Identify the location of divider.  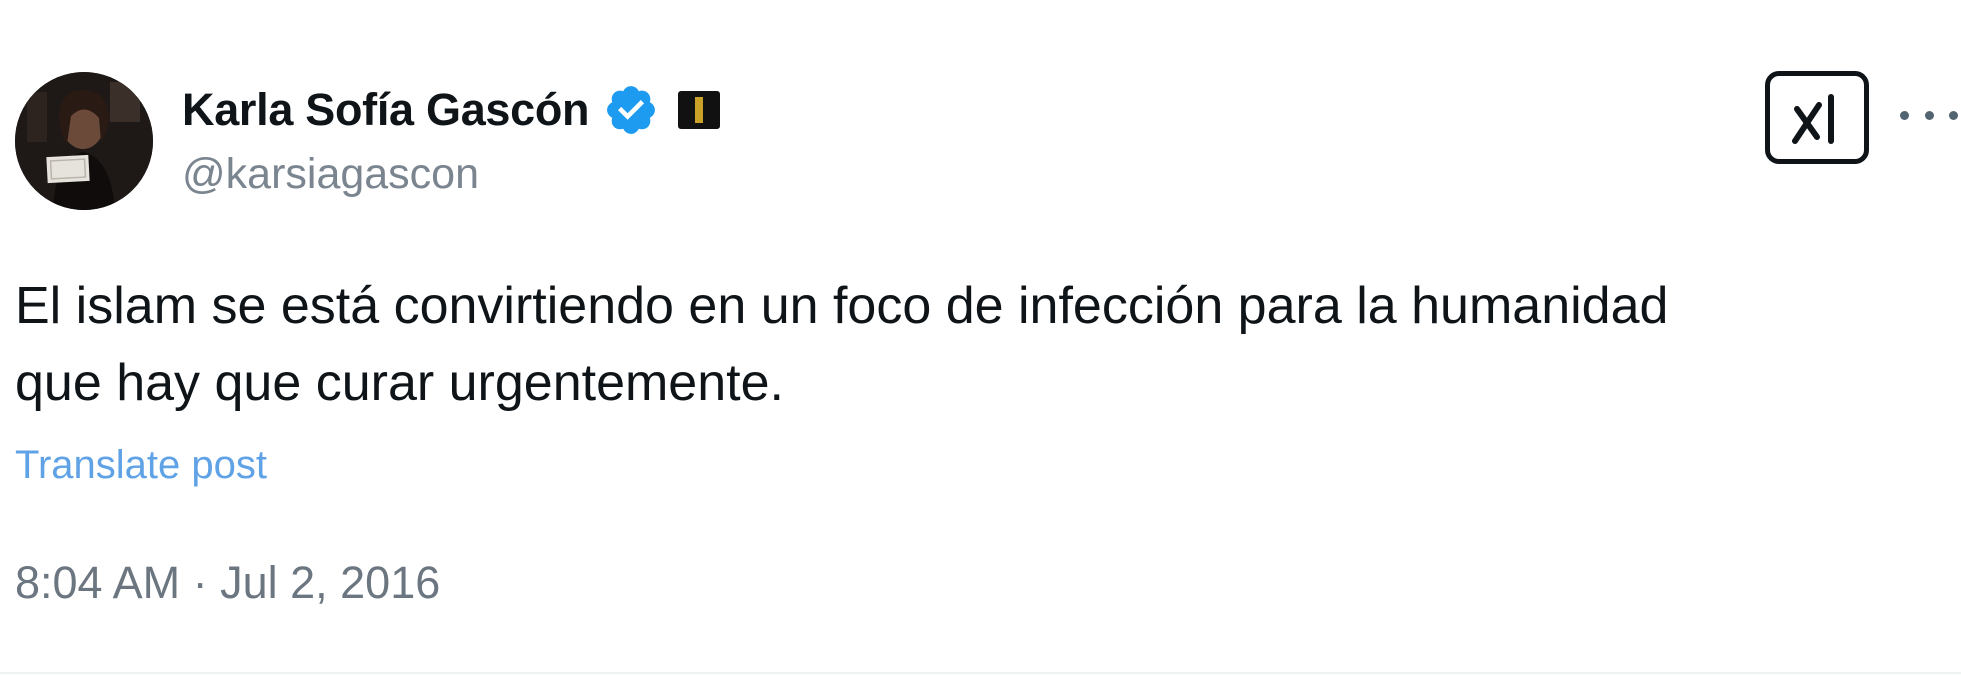
(980, 673).